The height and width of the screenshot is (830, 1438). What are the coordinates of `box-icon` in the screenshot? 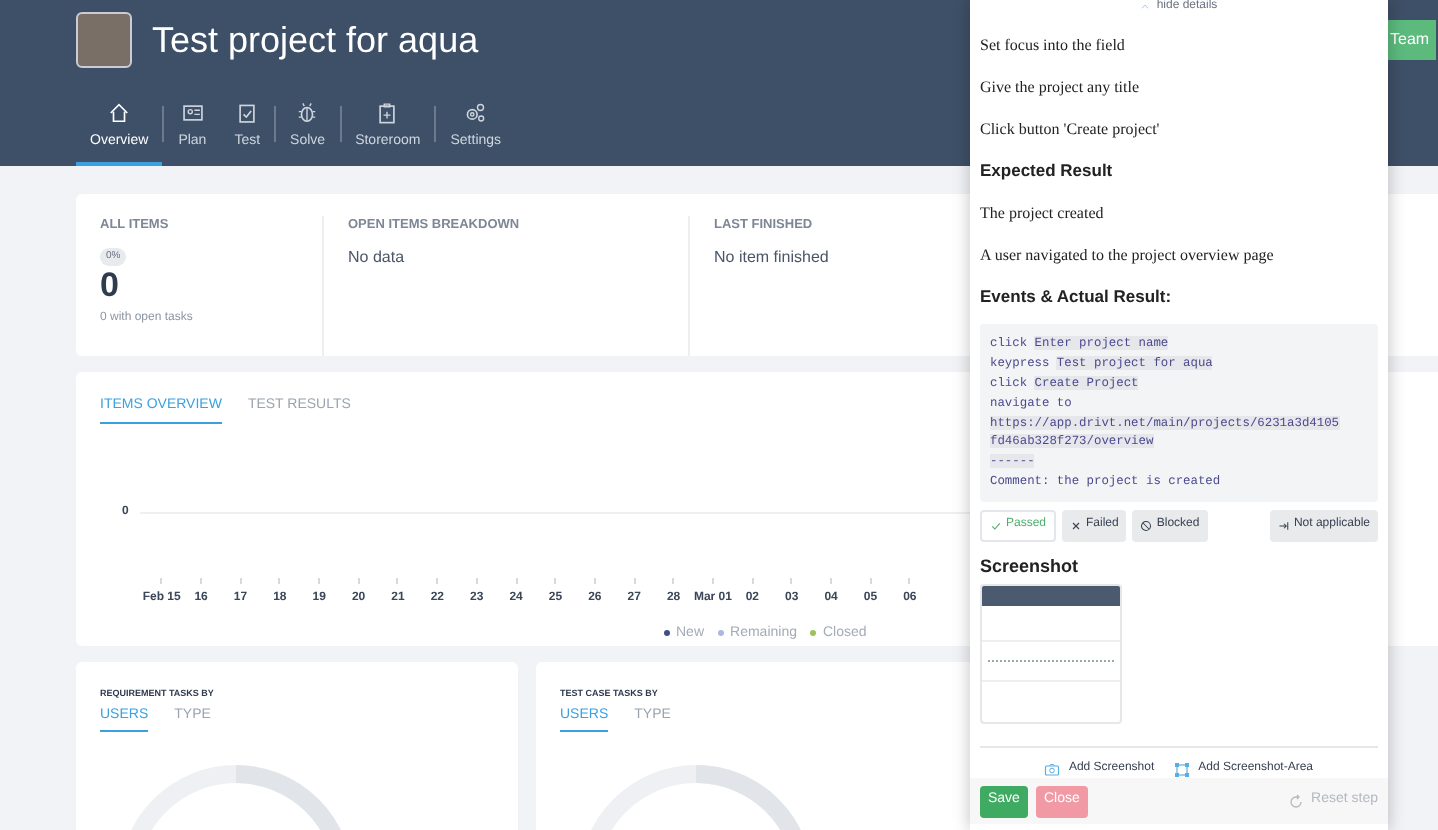 It's located at (387, 112).